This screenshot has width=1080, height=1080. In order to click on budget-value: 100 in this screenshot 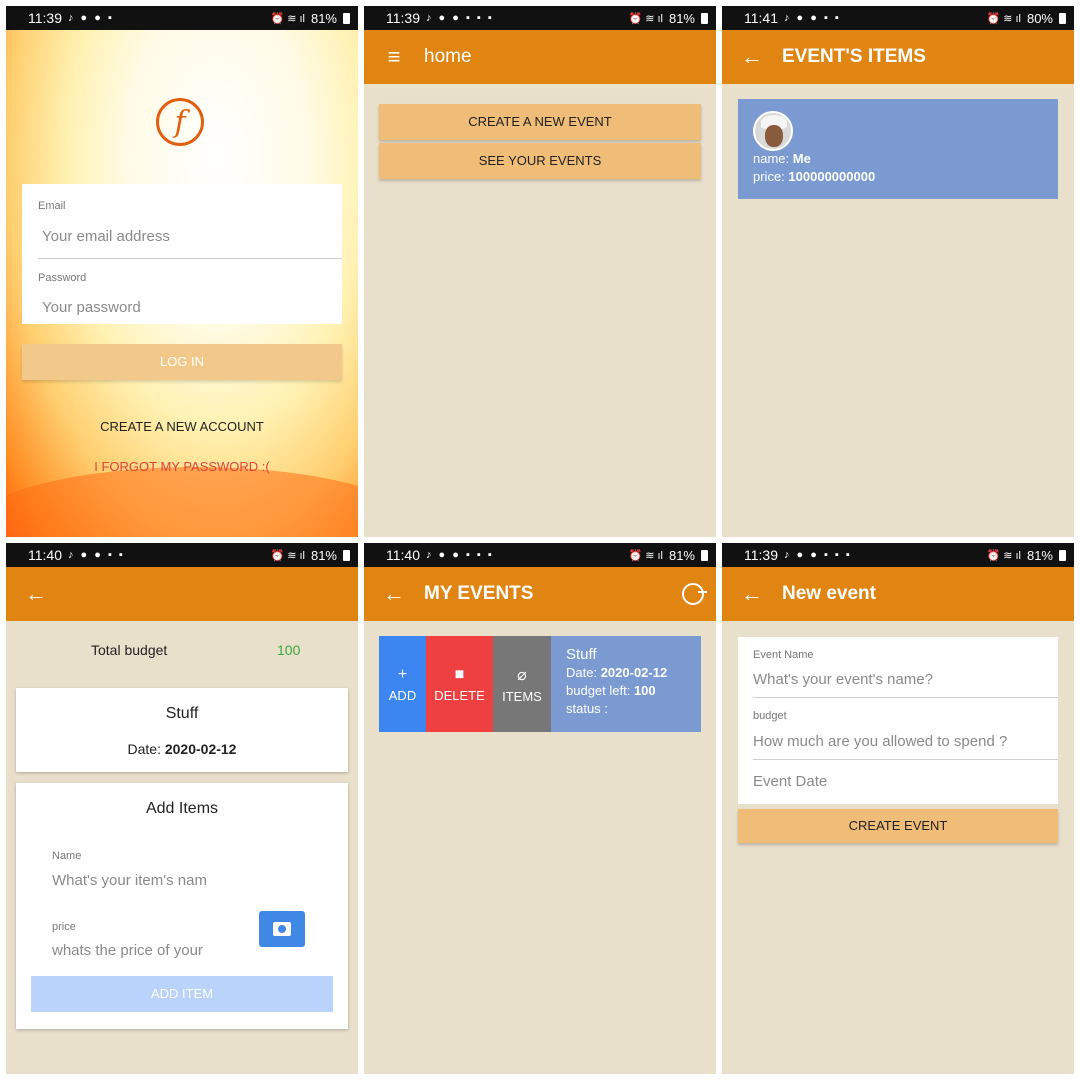, I will do `click(644, 690)`.